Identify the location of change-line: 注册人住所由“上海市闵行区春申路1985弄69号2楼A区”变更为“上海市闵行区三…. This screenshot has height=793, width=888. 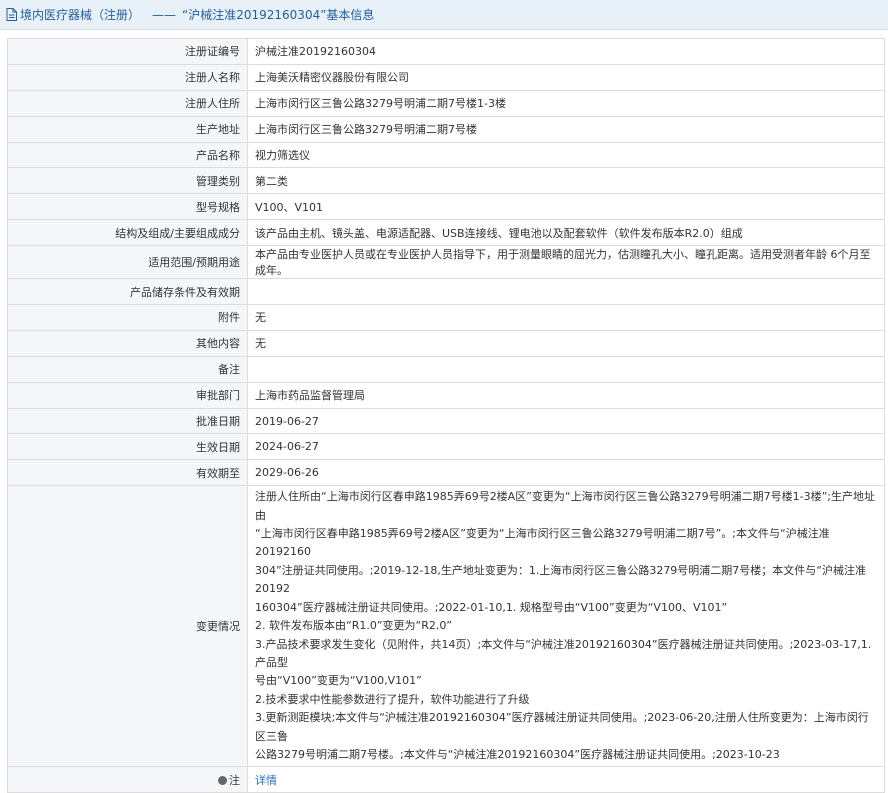
(565, 506).